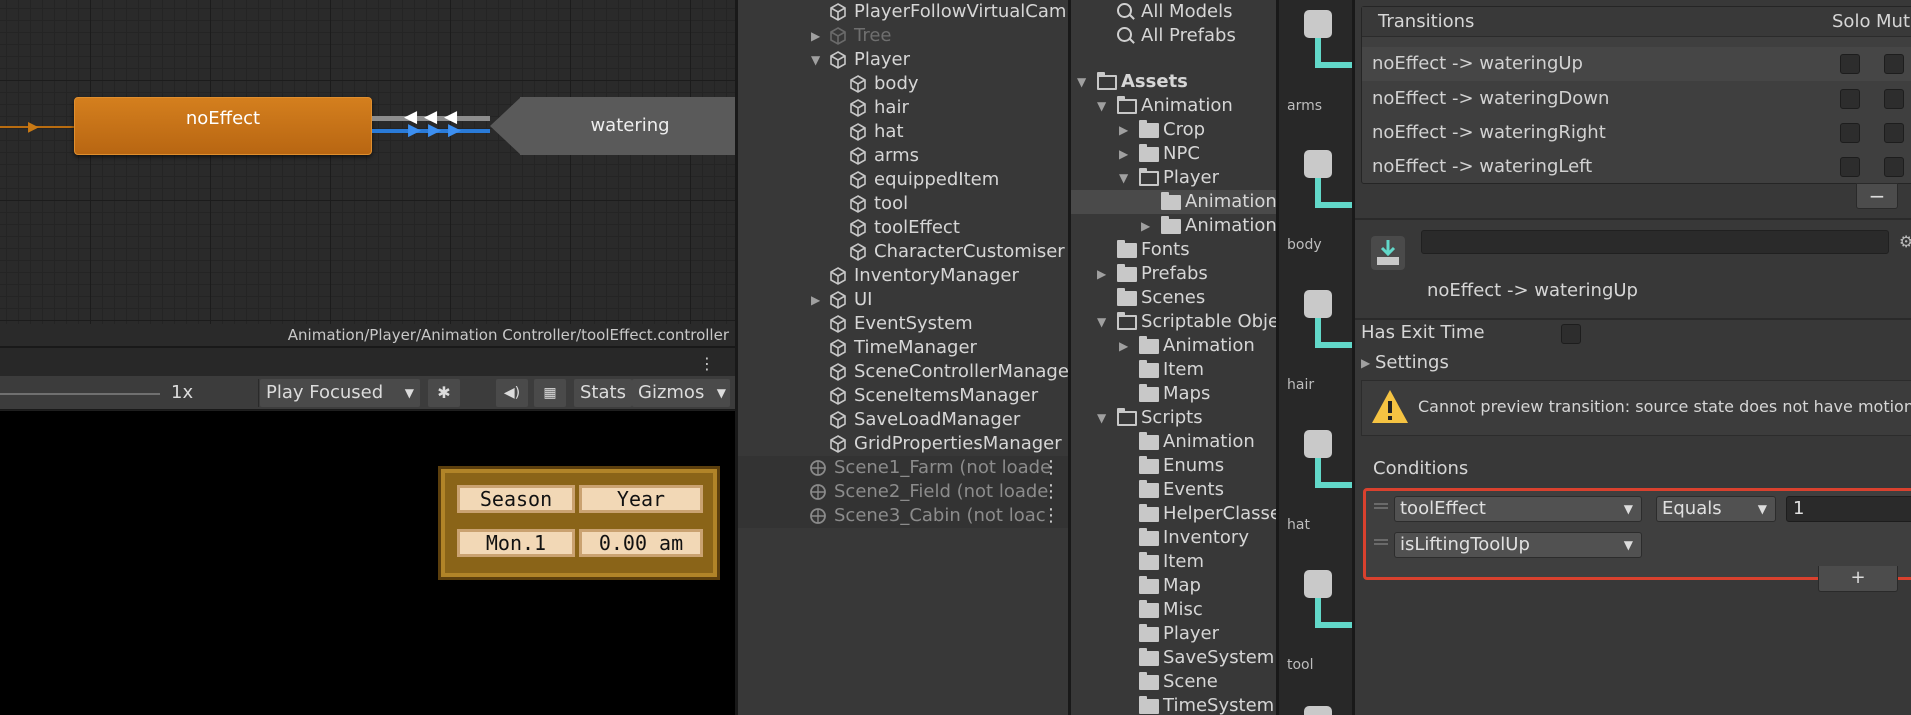 Image resolution: width=1911 pixels, height=715 pixels. What do you see at coordinates (1174, 682) in the screenshot?
I see `folder-item: Scene` at bounding box center [1174, 682].